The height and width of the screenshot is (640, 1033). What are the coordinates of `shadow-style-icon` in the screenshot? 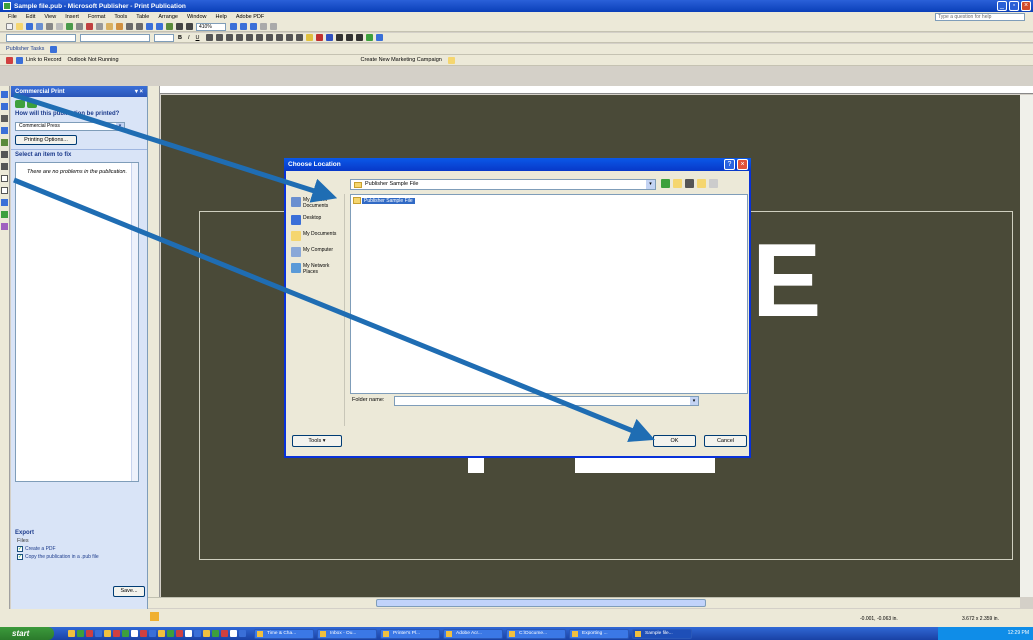 It's located at (369, 37).